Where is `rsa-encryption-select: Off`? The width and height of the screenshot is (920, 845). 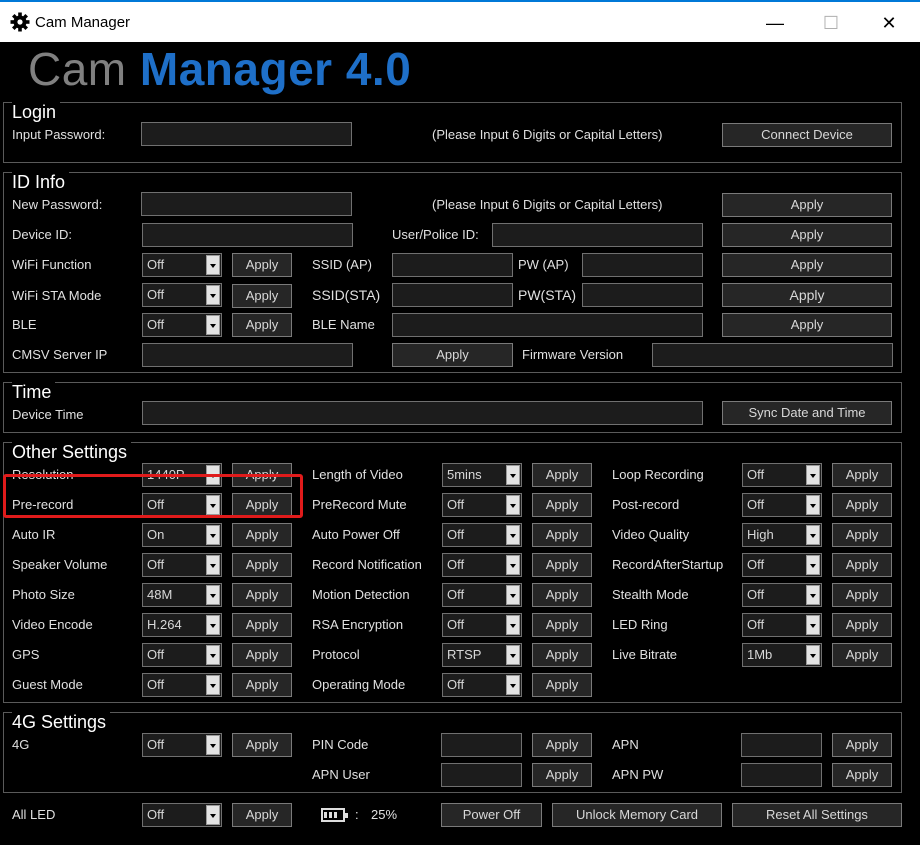 rsa-encryption-select: Off is located at coordinates (482, 625).